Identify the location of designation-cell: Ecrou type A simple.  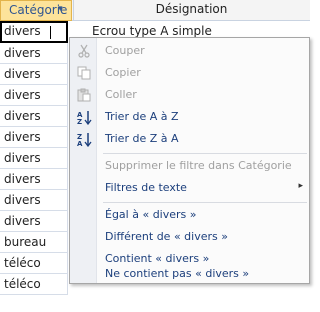
(192, 29).